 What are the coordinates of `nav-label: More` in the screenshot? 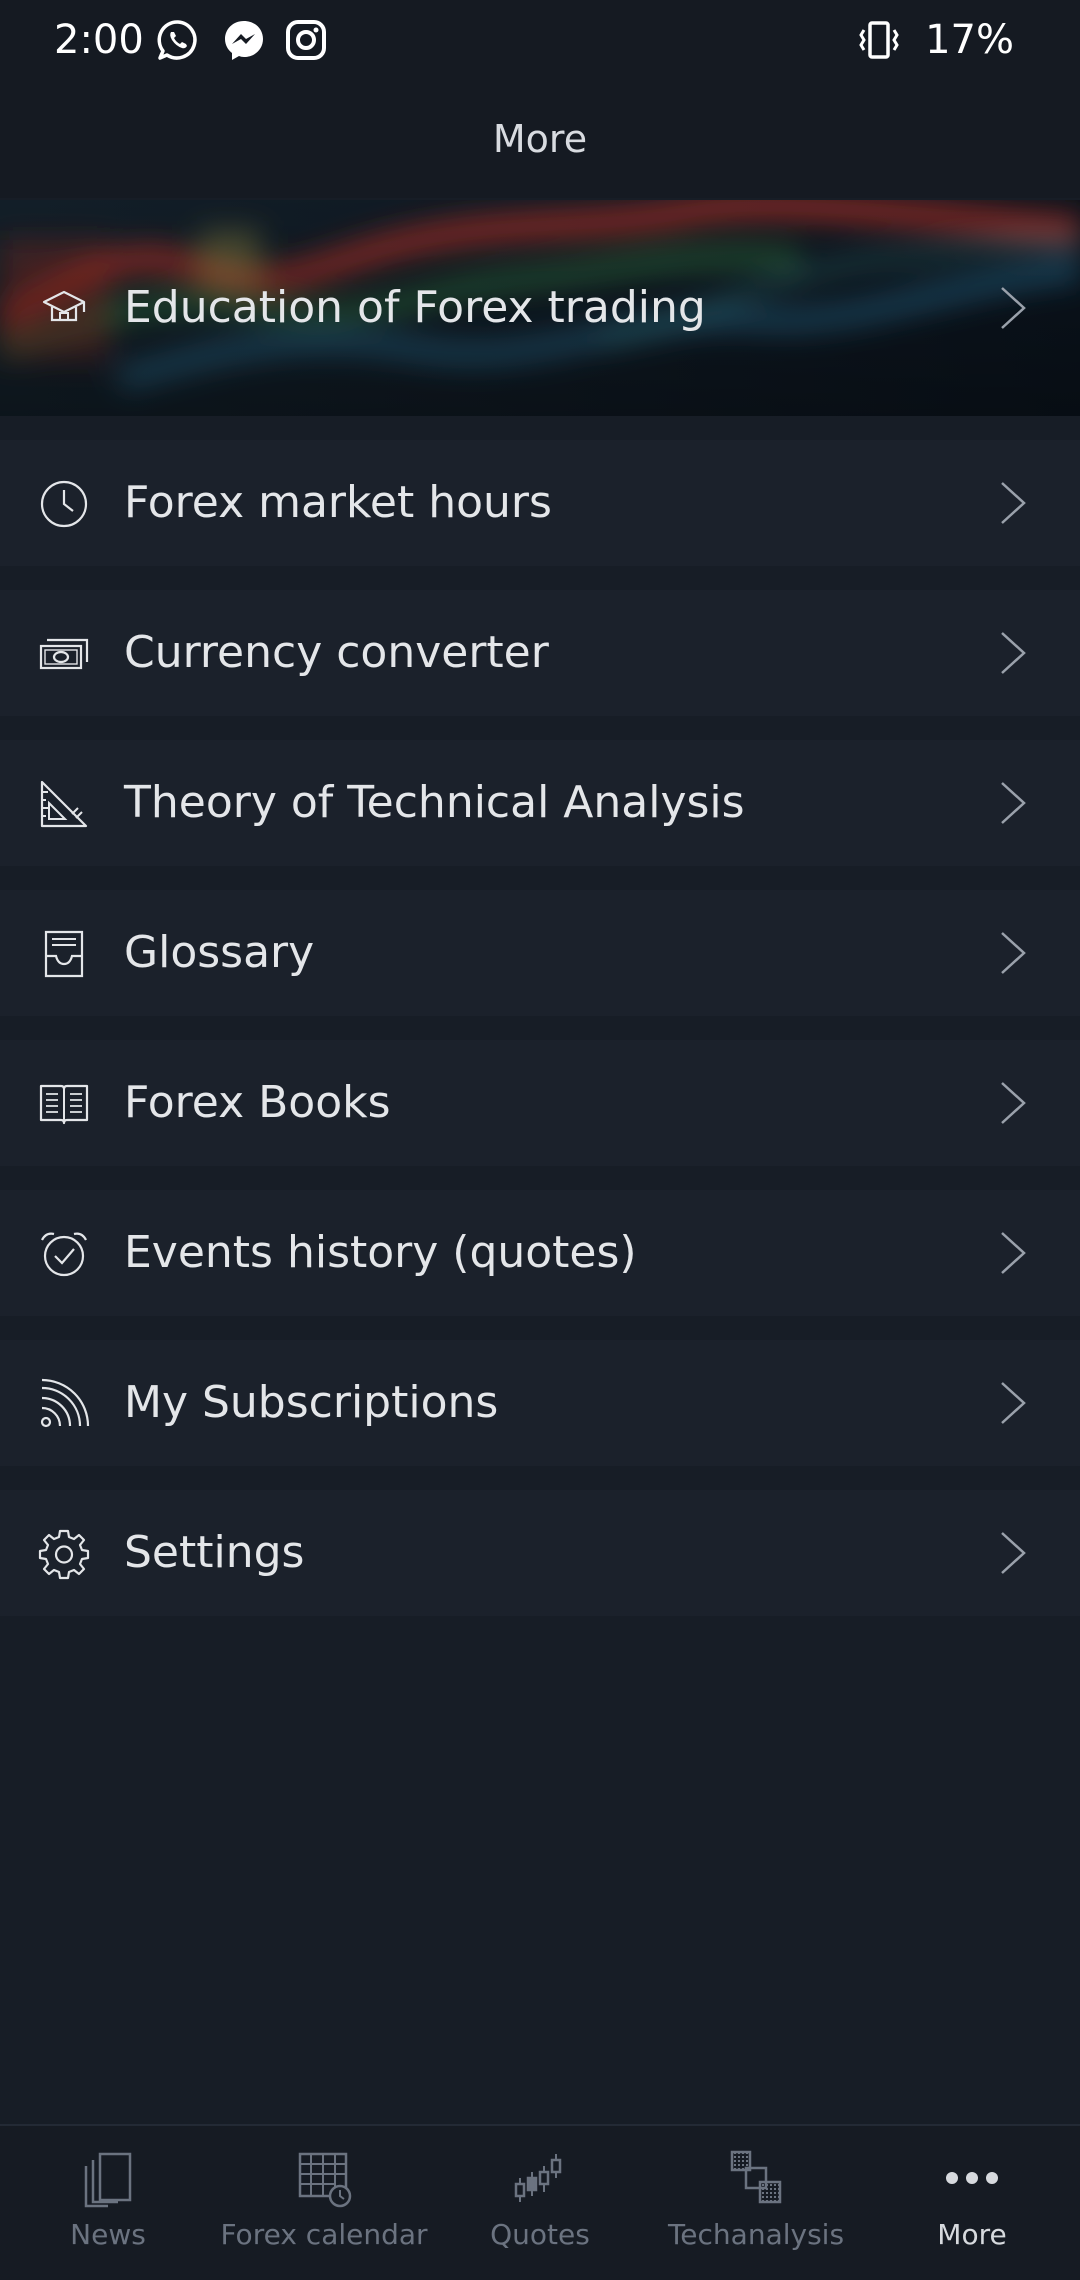 It's located at (972, 2234).